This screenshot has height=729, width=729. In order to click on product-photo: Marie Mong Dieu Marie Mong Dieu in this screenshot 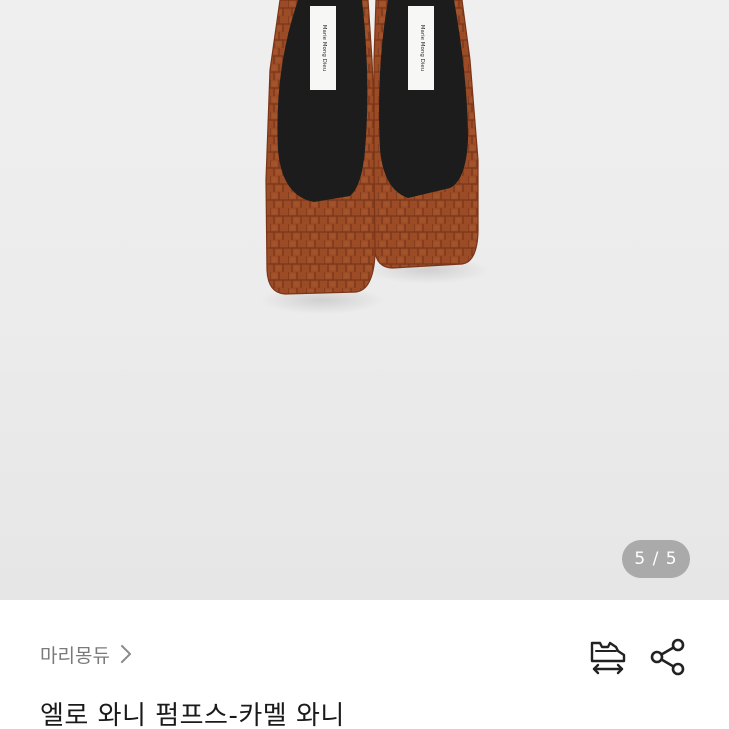, I will do `click(375, 157)`.